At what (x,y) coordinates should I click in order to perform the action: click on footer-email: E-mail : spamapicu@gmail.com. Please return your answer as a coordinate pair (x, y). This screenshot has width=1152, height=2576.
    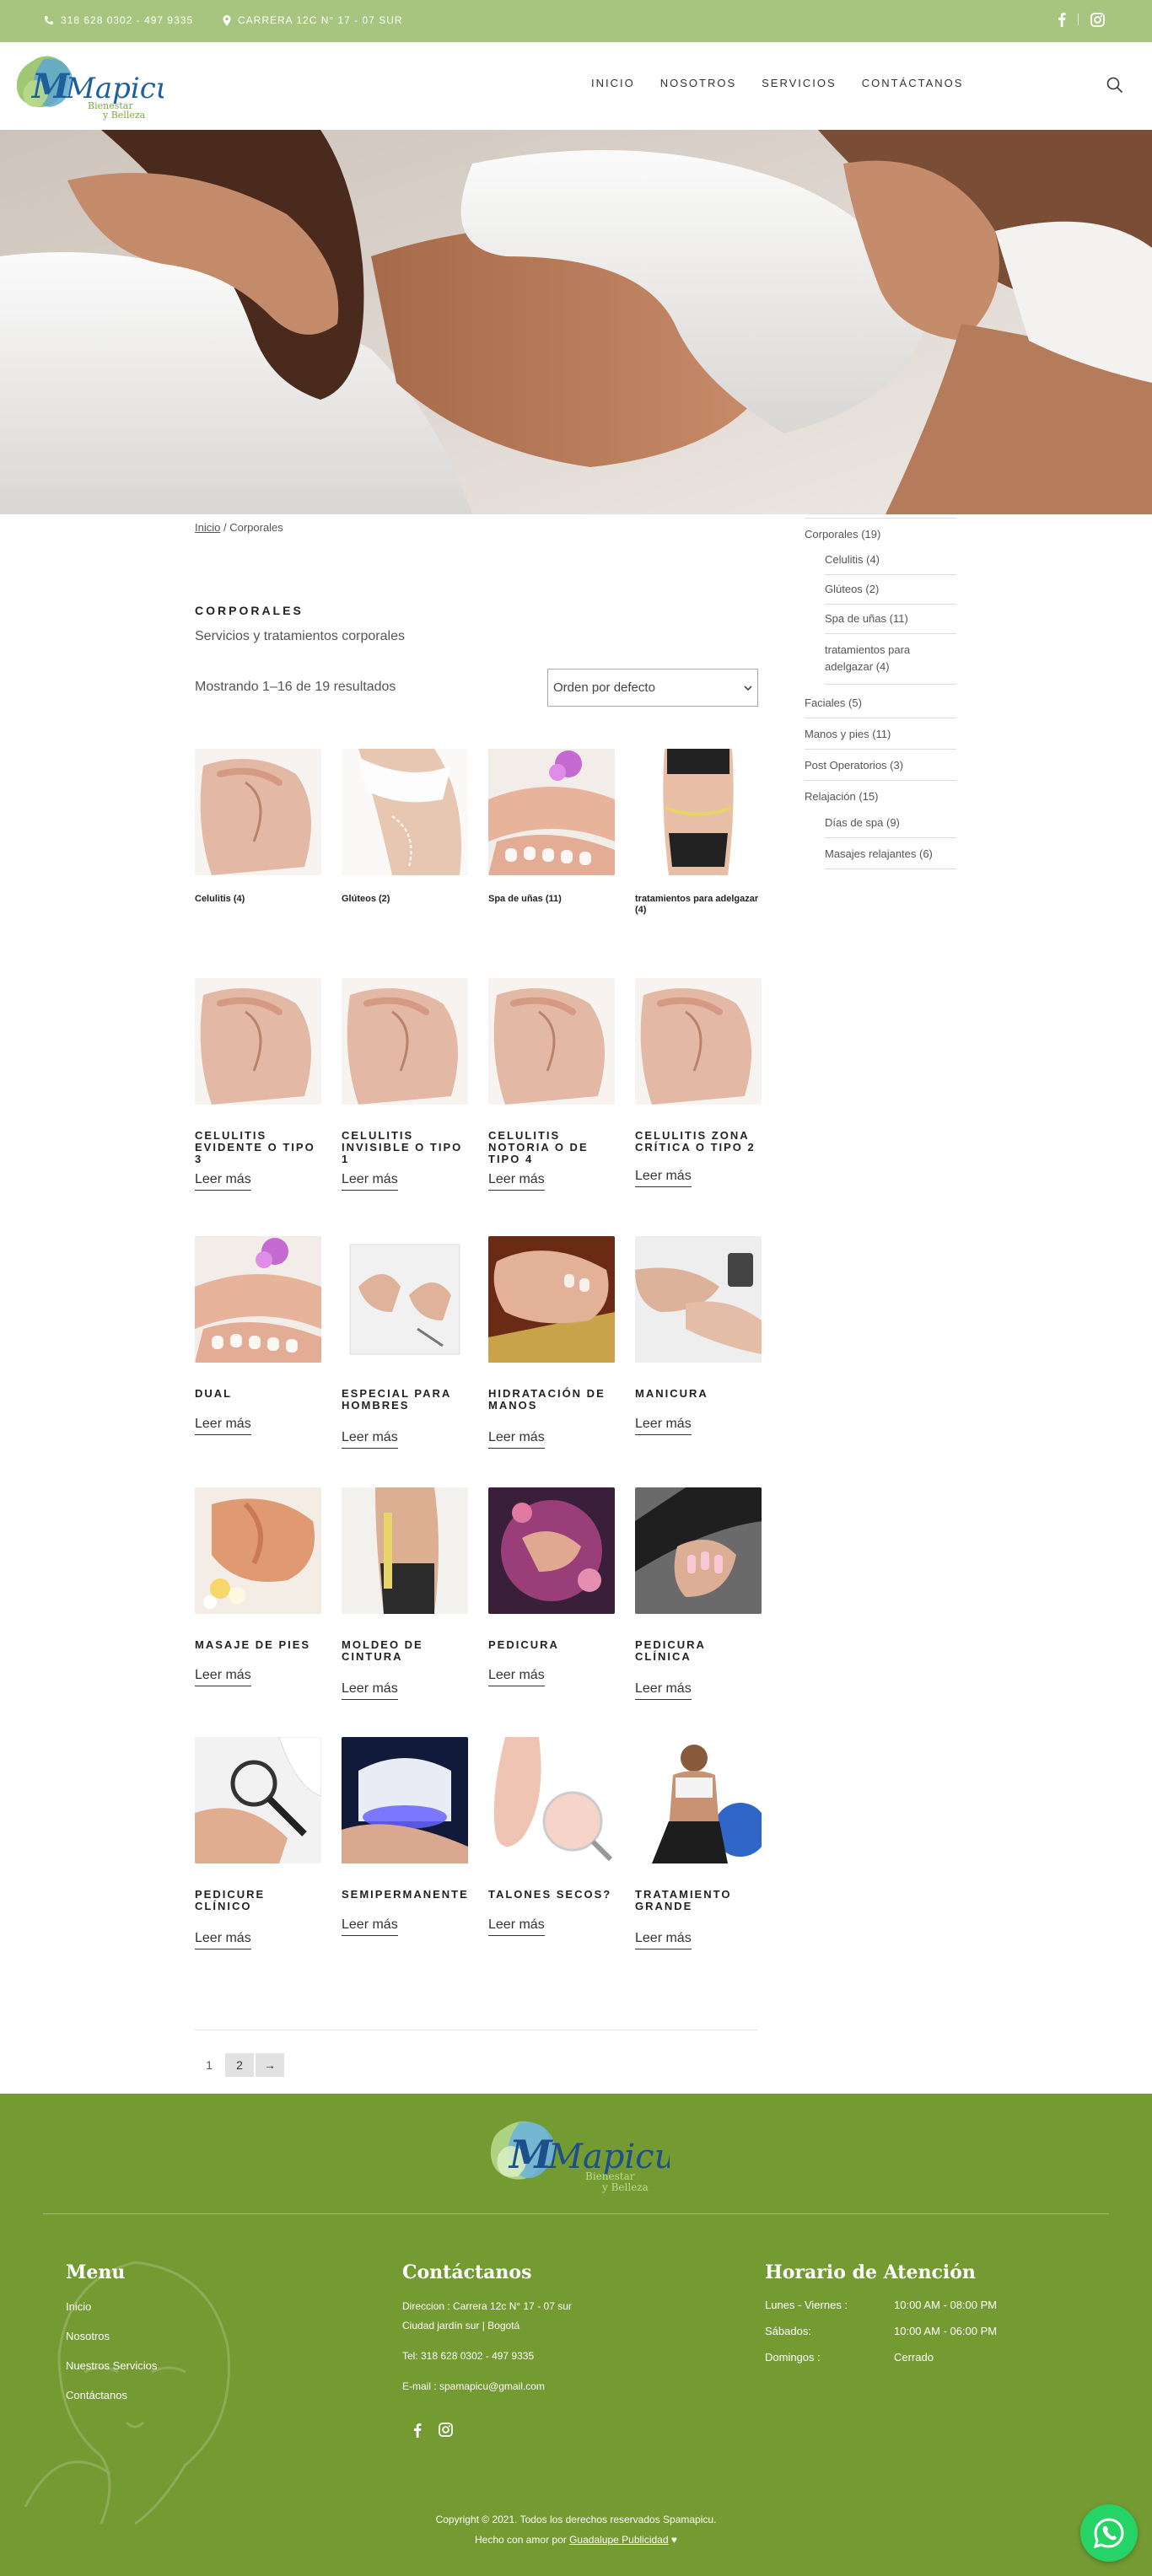
    Looking at the image, I should click on (474, 2386).